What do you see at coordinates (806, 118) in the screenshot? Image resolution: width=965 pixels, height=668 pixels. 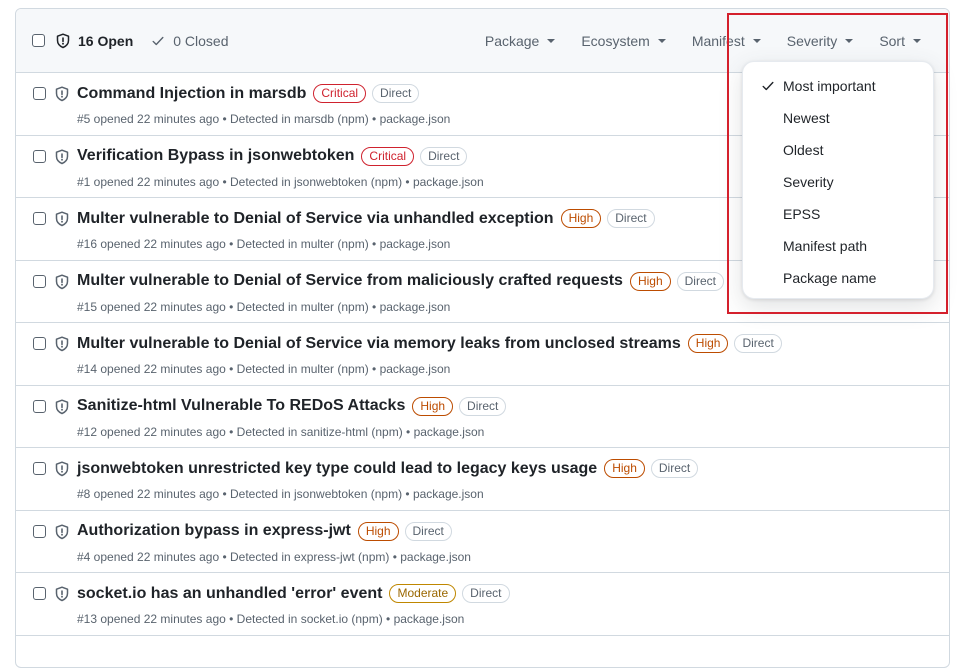 I see `sort-option-label: Newest` at bounding box center [806, 118].